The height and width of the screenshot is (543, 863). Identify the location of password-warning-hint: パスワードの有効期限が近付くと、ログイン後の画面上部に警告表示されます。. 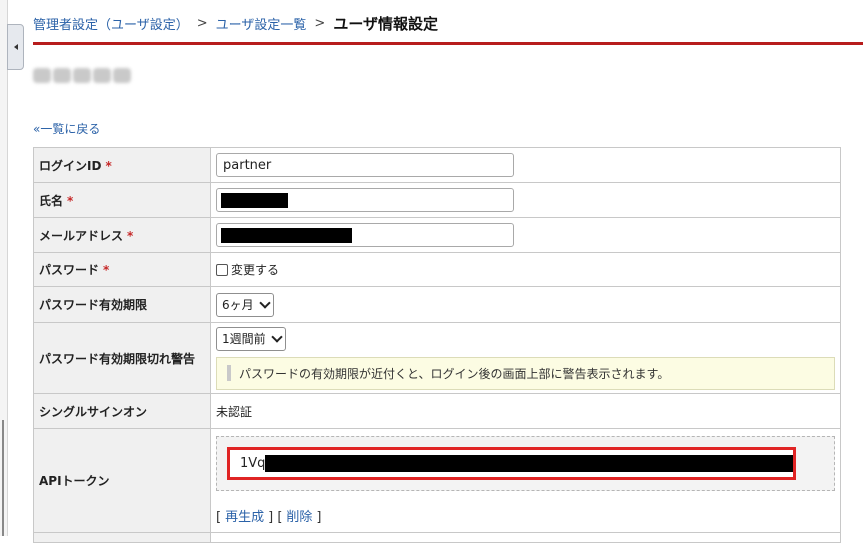
(525, 373).